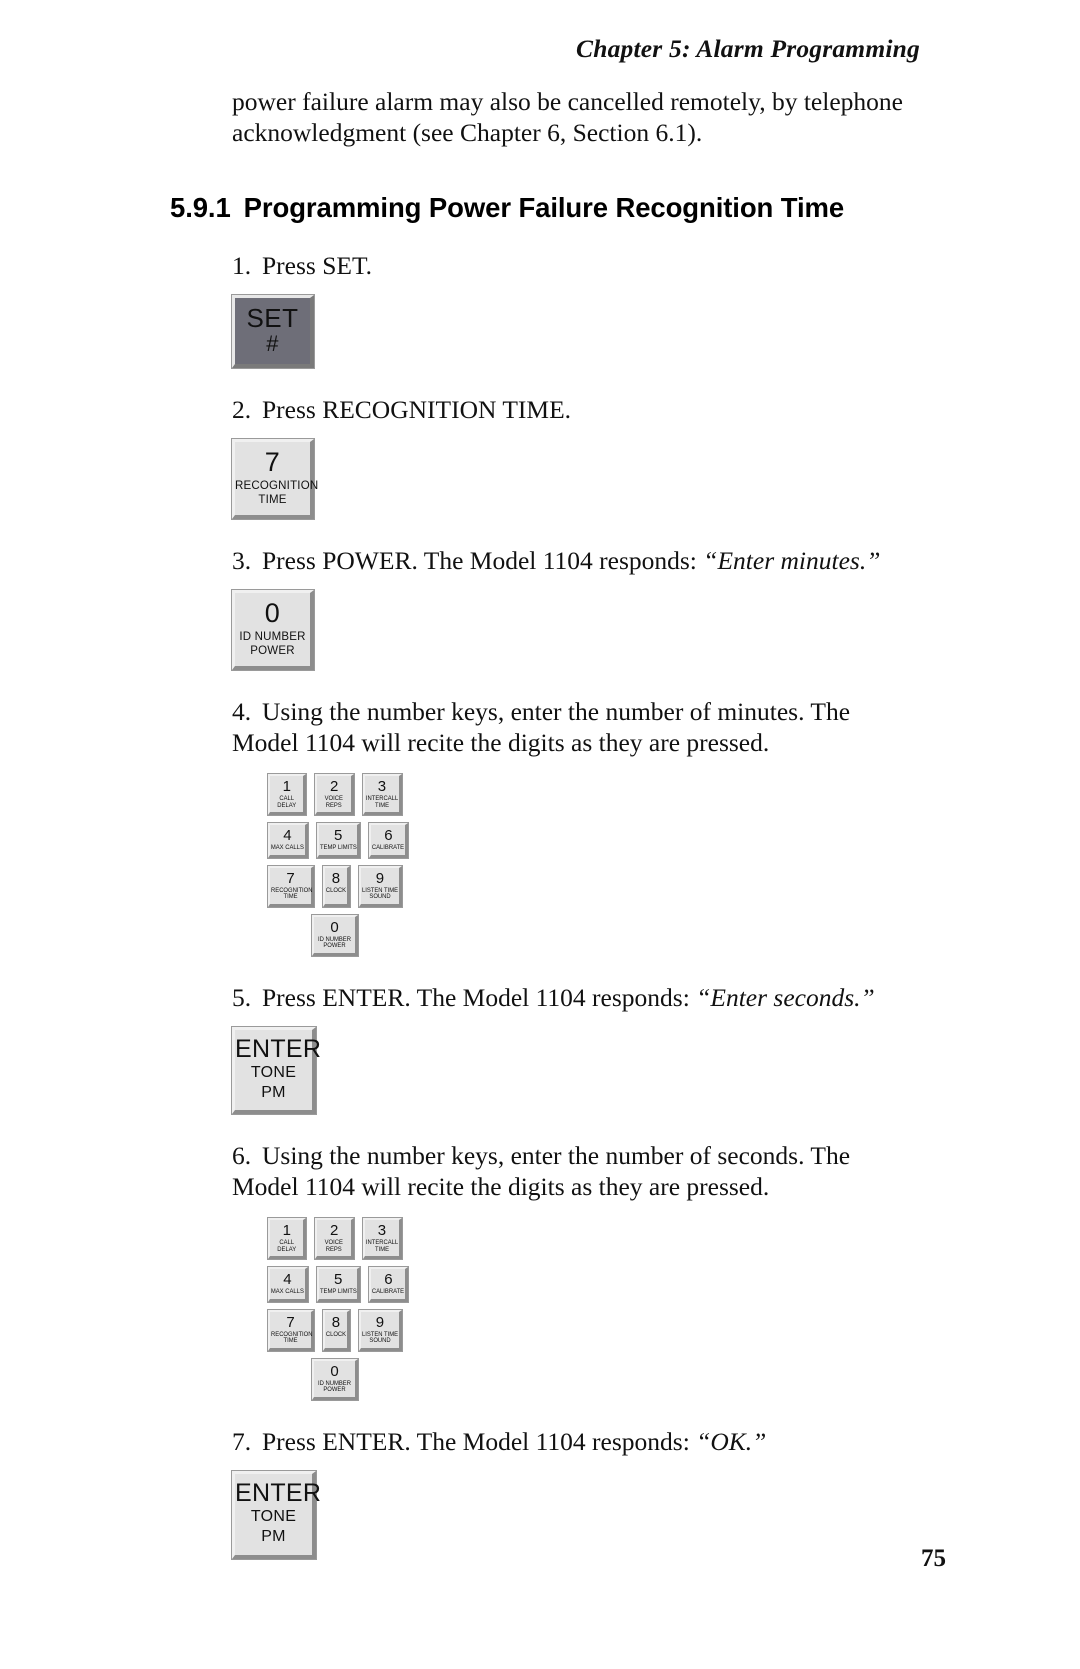 The image size is (1080, 1669). What do you see at coordinates (287, 1292) in the screenshot?
I see `keypad2-key-4-line1: MAX CALLS` at bounding box center [287, 1292].